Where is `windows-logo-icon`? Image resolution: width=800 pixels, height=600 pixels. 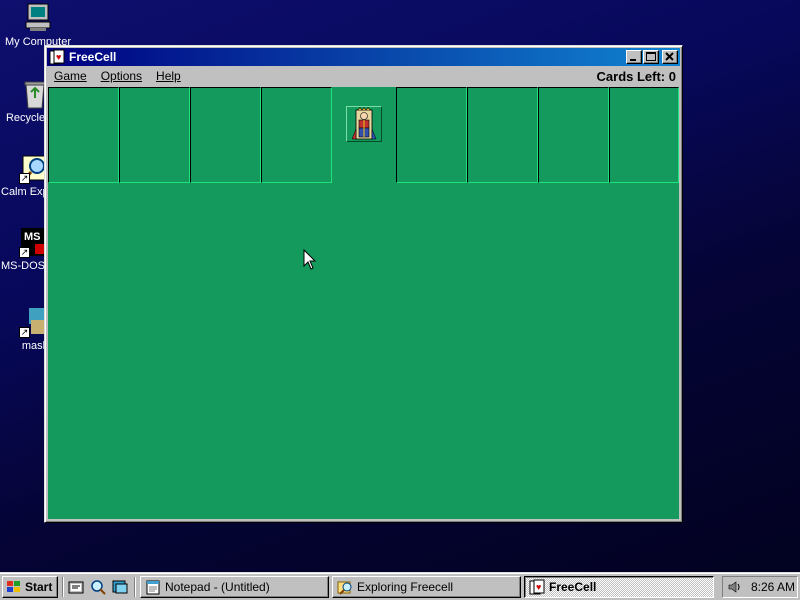
windows-logo-icon is located at coordinates (14, 587).